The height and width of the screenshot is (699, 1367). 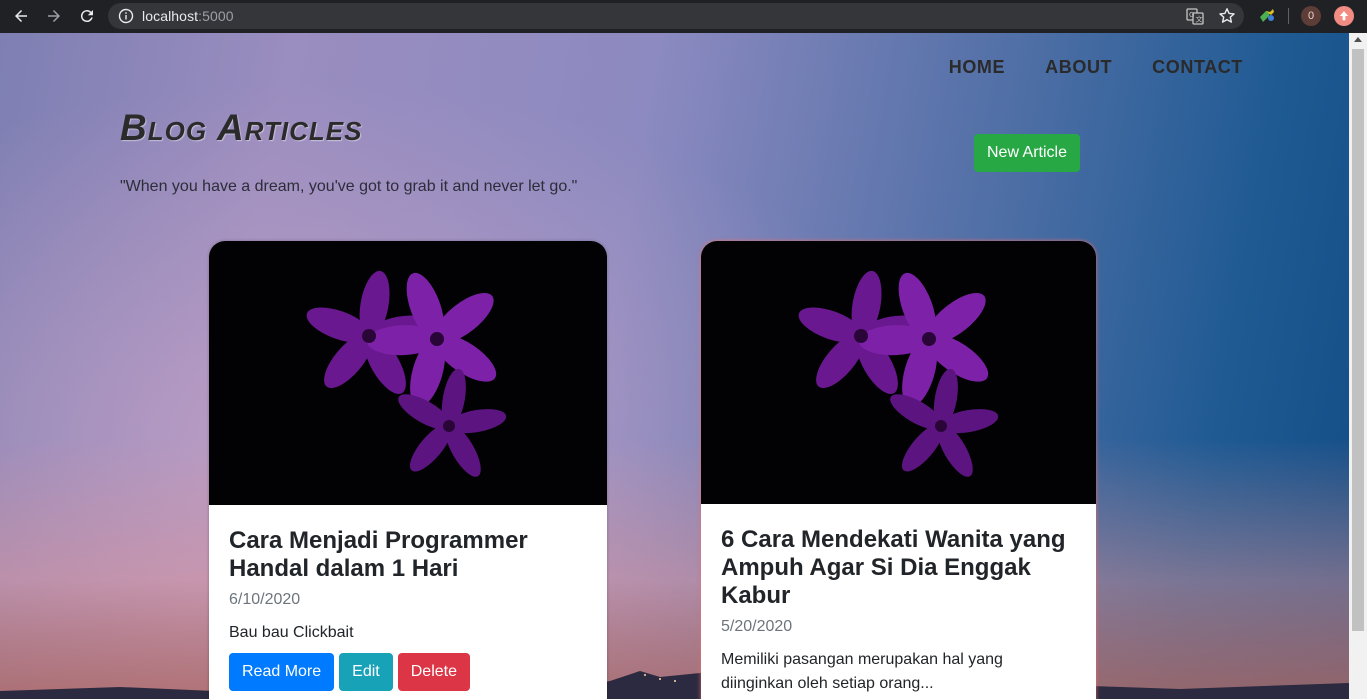 What do you see at coordinates (1358, 340) in the screenshot?
I see `scrollbar-thumb` at bounding box center [1358, 340].